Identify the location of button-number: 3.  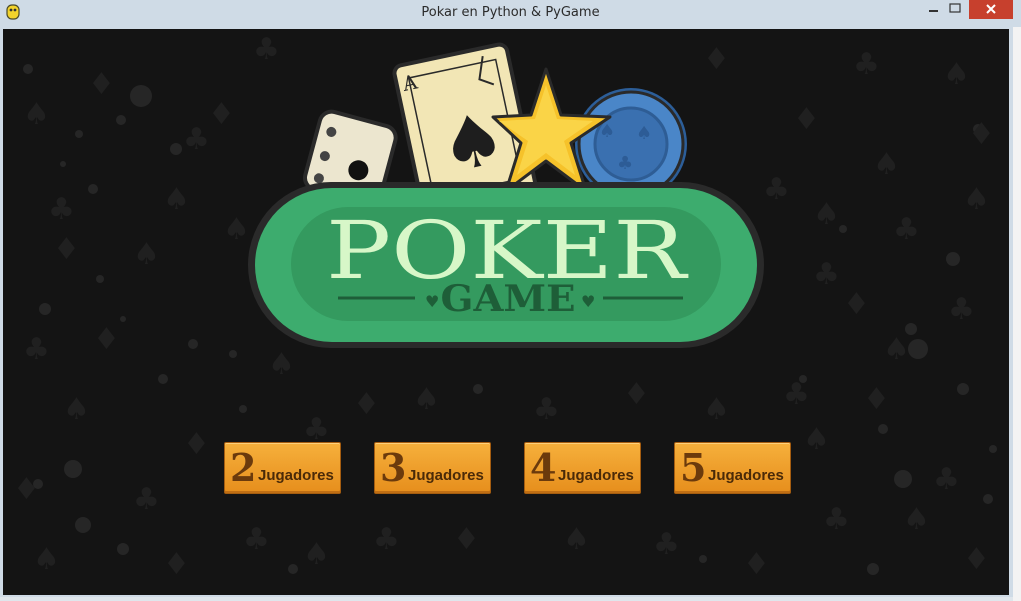
(393, 467).